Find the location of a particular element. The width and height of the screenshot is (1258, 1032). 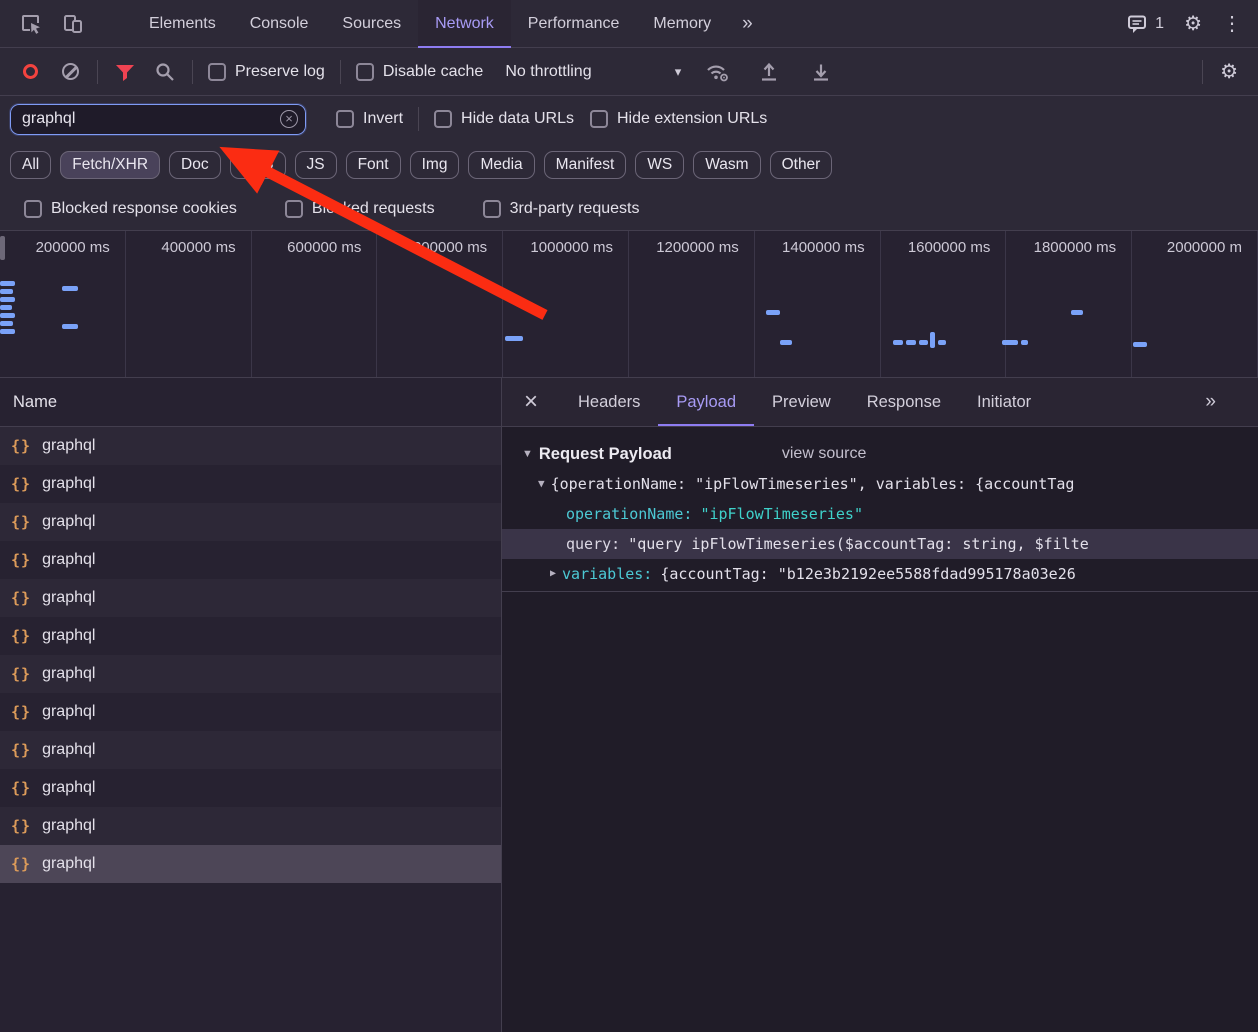

blocked-response-cookies-checkbox is located at coordinates (33, 209).